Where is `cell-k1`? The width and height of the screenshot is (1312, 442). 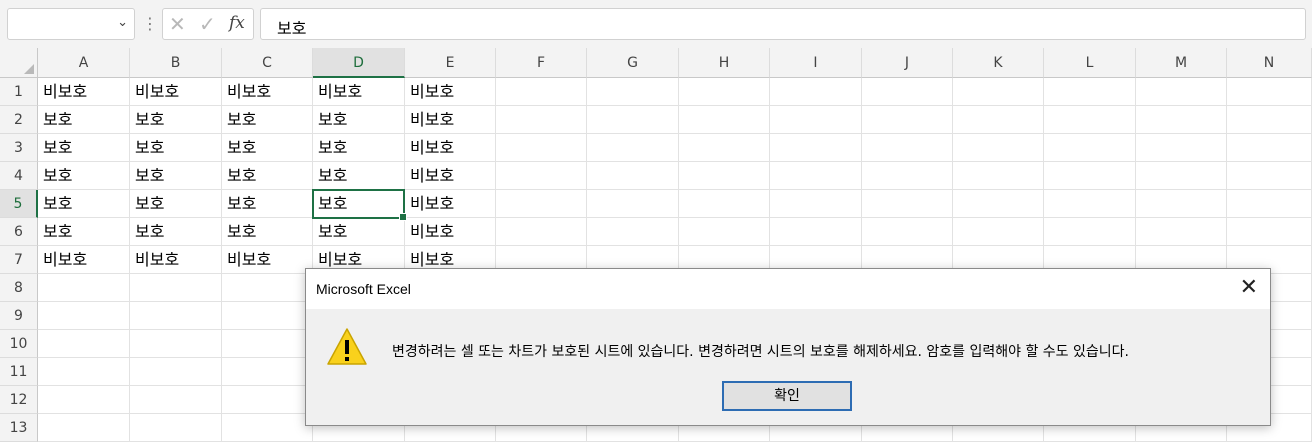
cell-k1 is located at coordinates (998, 92).